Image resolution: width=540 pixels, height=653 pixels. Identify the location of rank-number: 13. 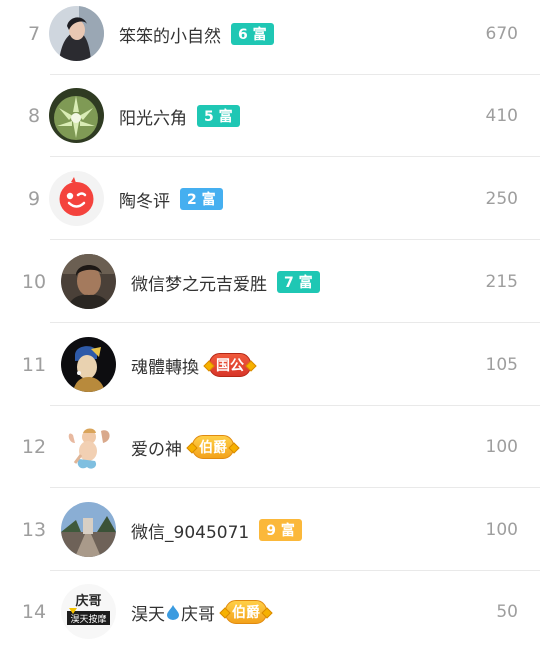
(34, 530).